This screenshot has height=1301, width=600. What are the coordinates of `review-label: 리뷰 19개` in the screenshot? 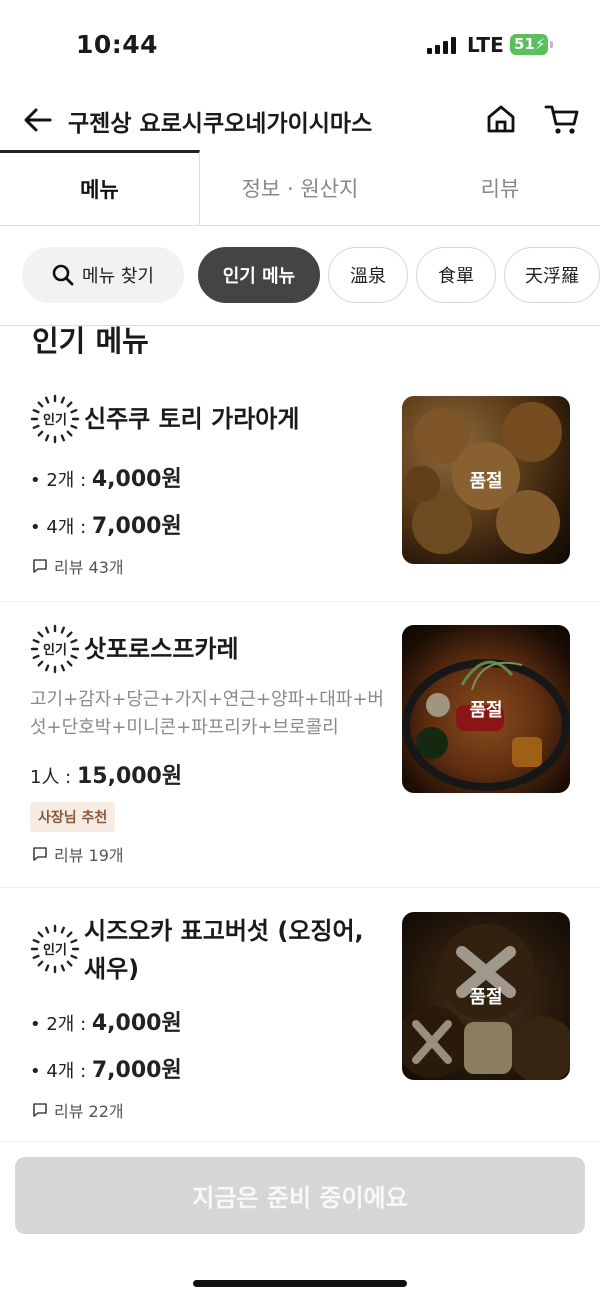 It's located at (89, 855).